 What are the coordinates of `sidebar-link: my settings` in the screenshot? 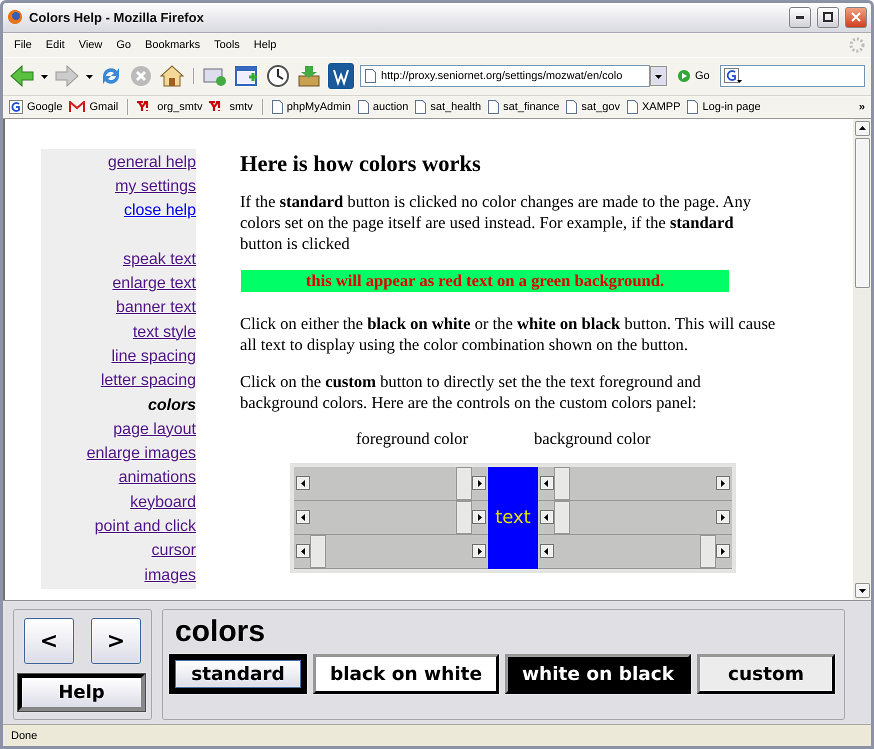 It's located at (155, 187).